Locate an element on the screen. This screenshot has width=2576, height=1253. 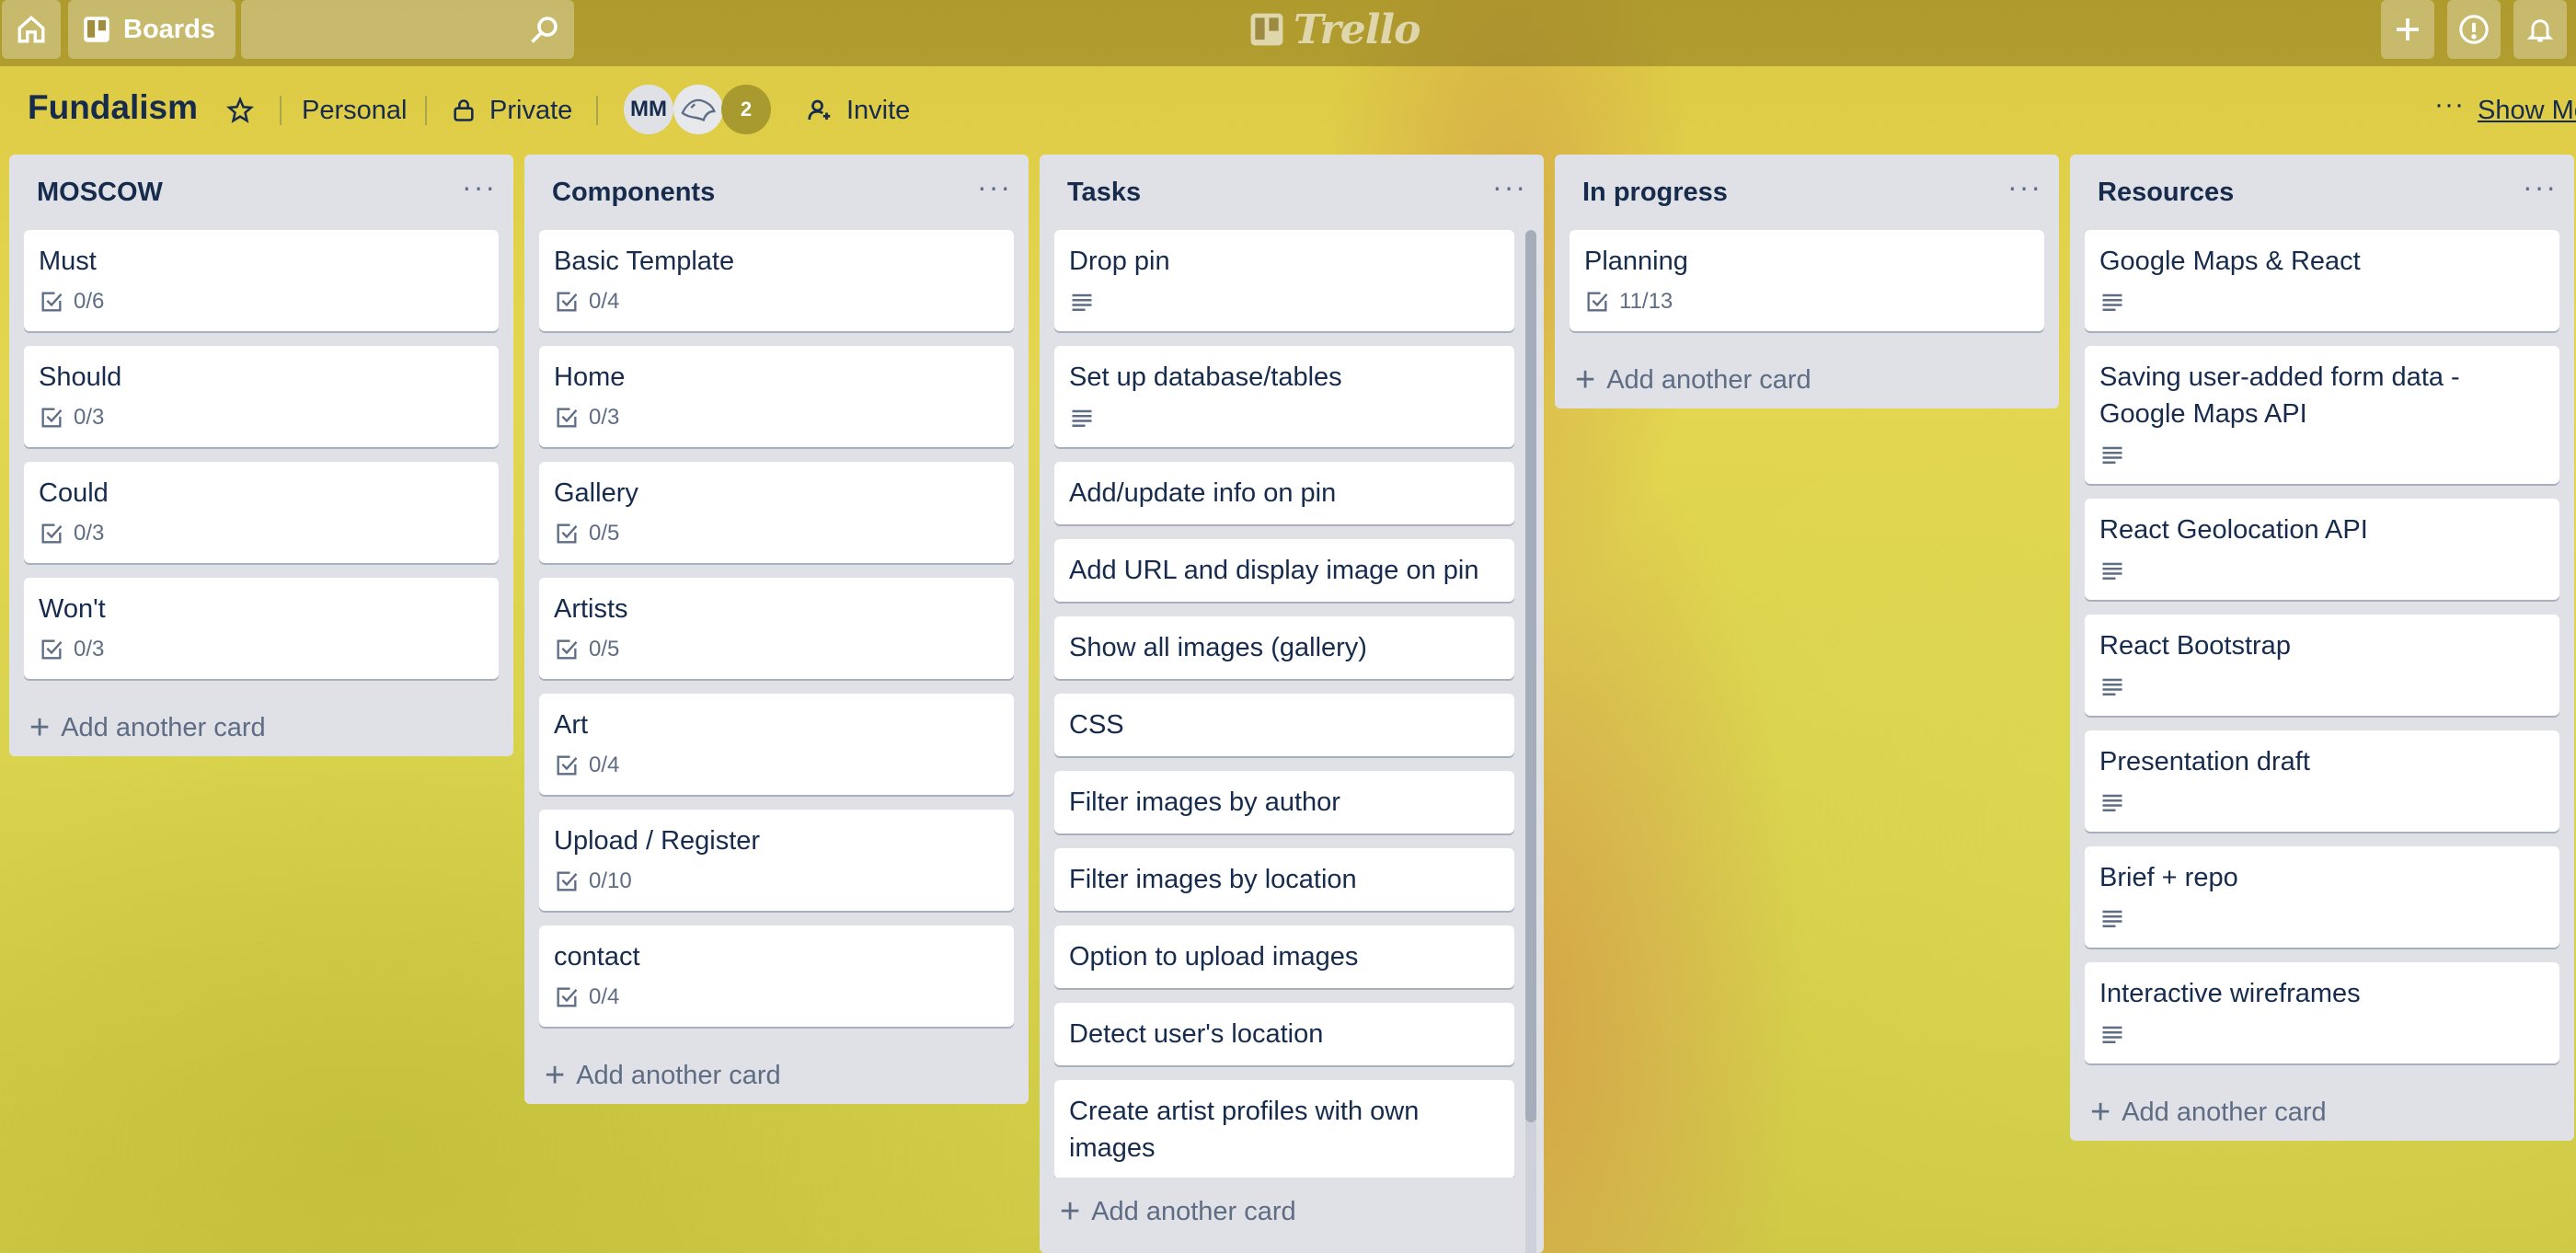
card-title: React Bootstrap is located at coordinates (2195, 646).